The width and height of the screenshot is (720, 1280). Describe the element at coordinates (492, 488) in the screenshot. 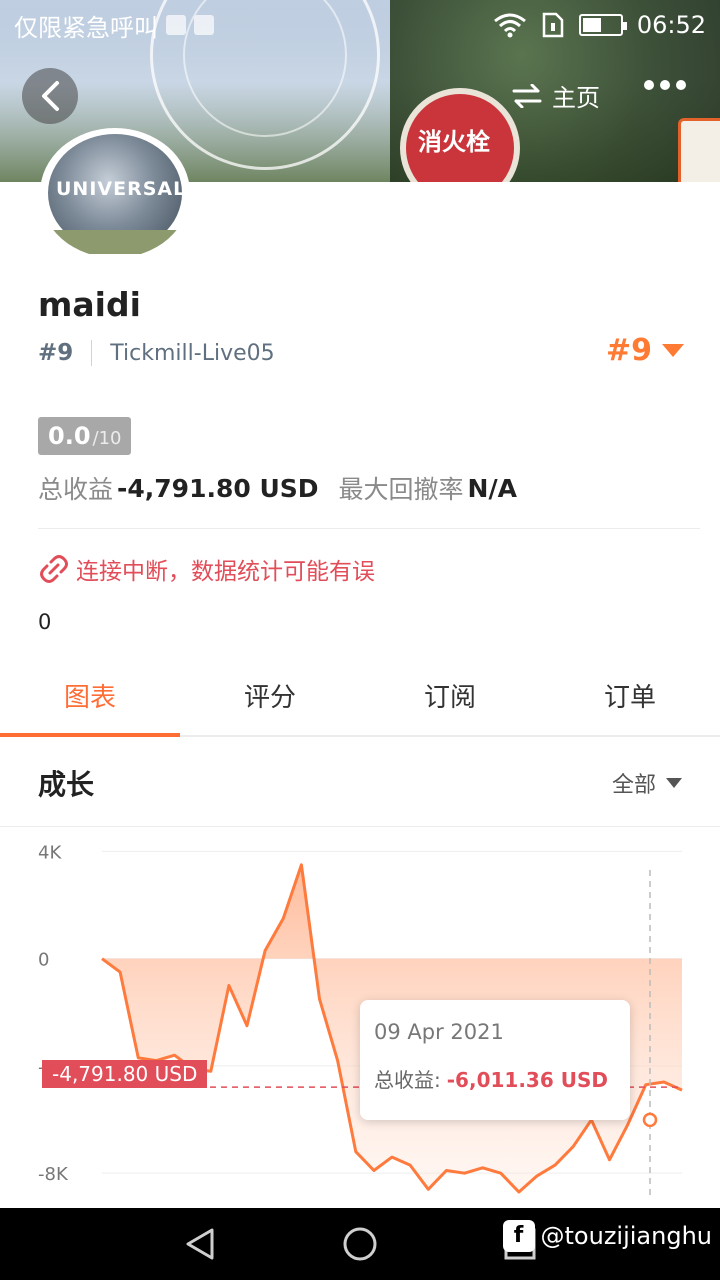

I see `max-drawdown-value: N/A` at that location.